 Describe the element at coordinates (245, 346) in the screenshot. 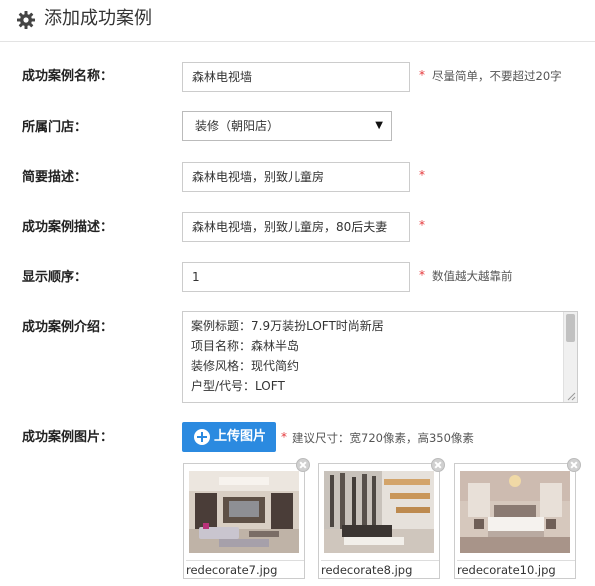

I see `intro-line: 项目名称：森林半岛` at that location.